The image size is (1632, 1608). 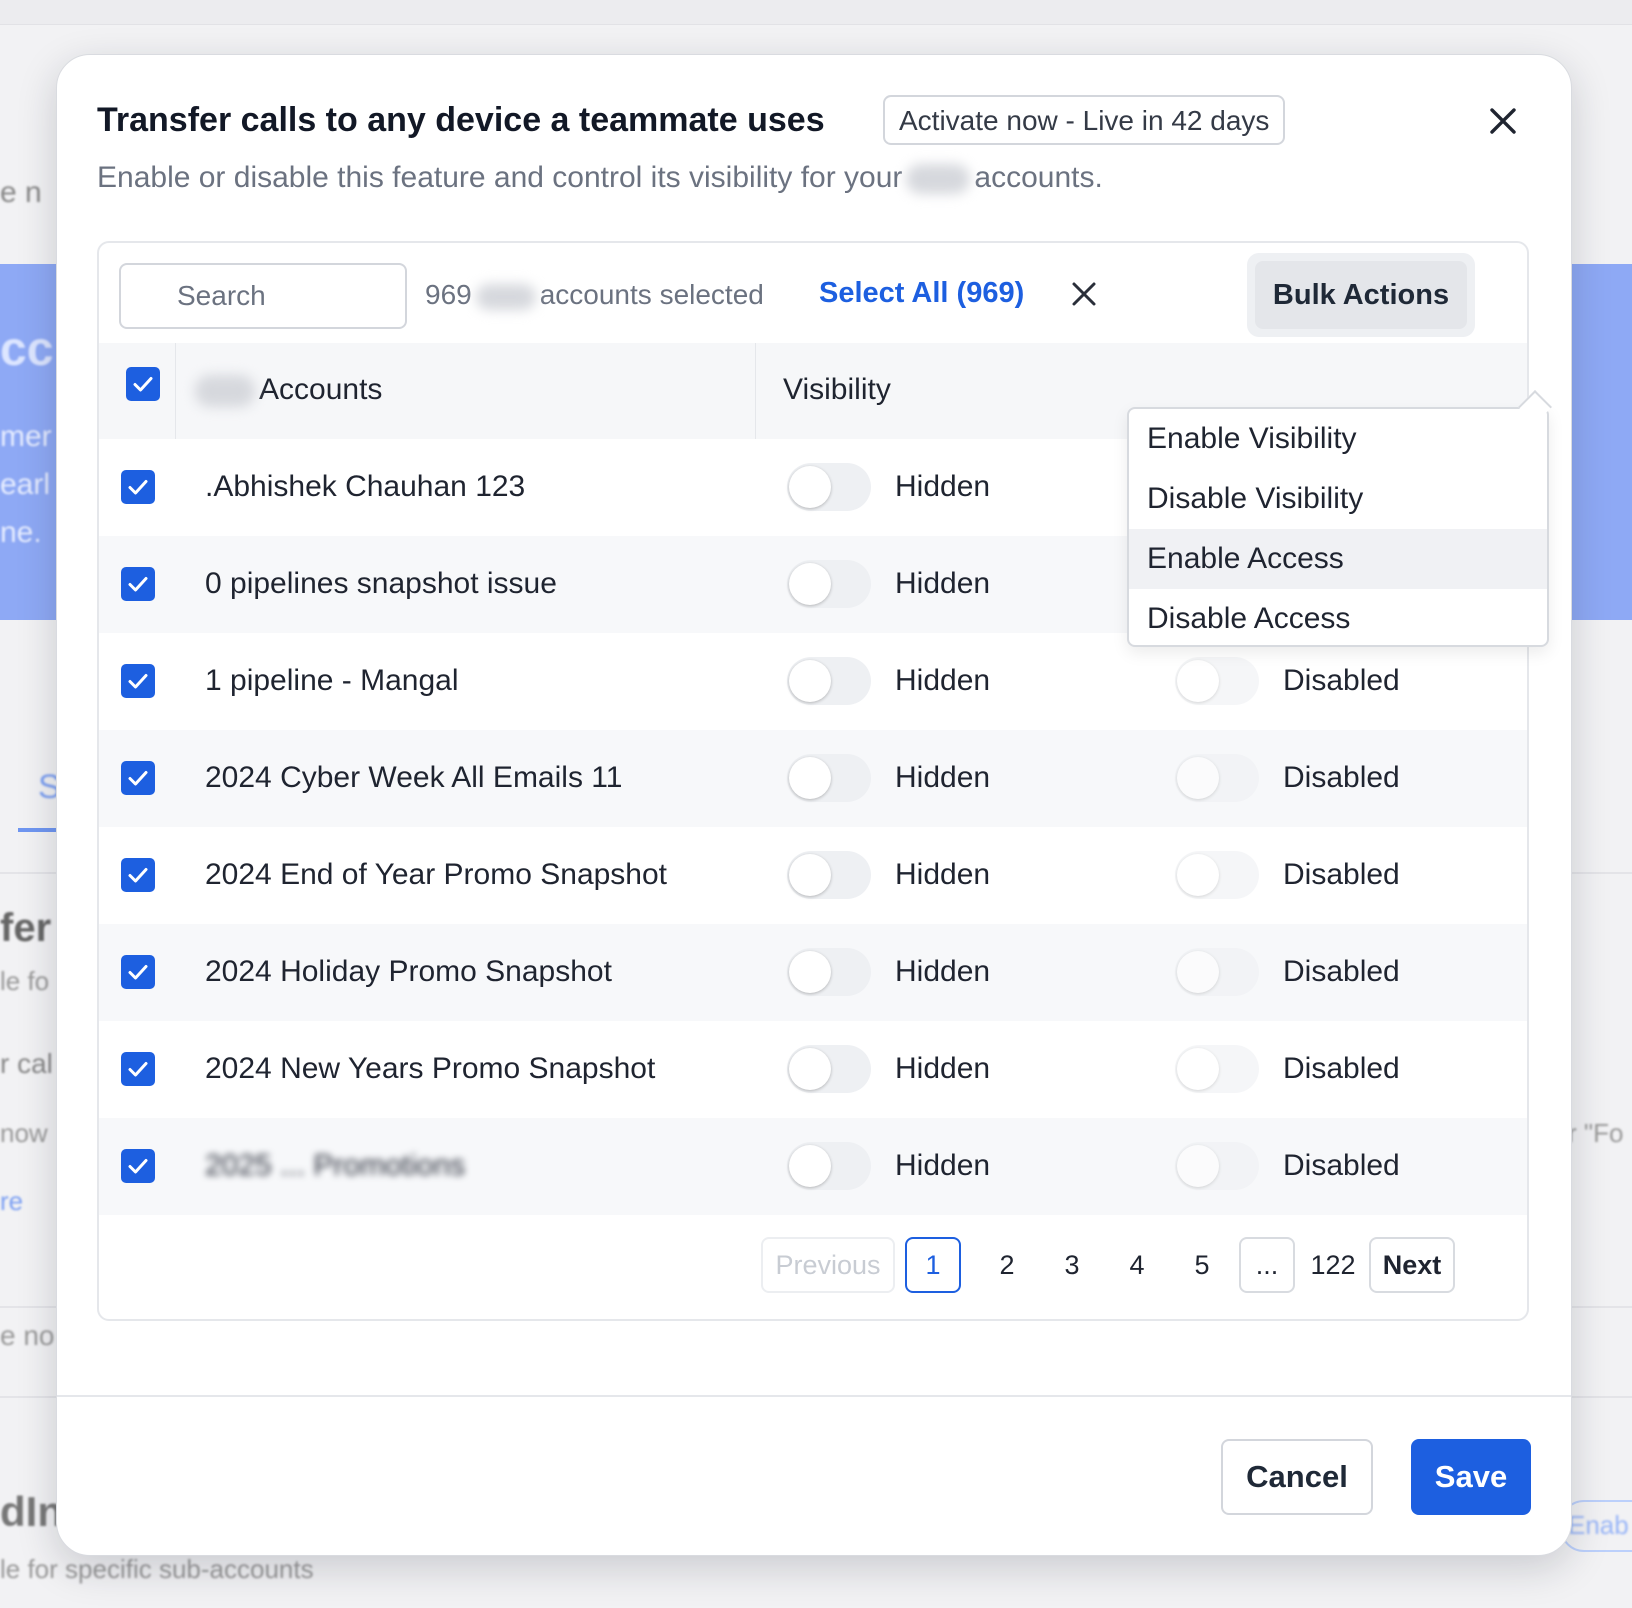 What do you see at coordinates (1503, 121) in the screenshot?
I see `close-icon` at bounding box center [1503, 121].